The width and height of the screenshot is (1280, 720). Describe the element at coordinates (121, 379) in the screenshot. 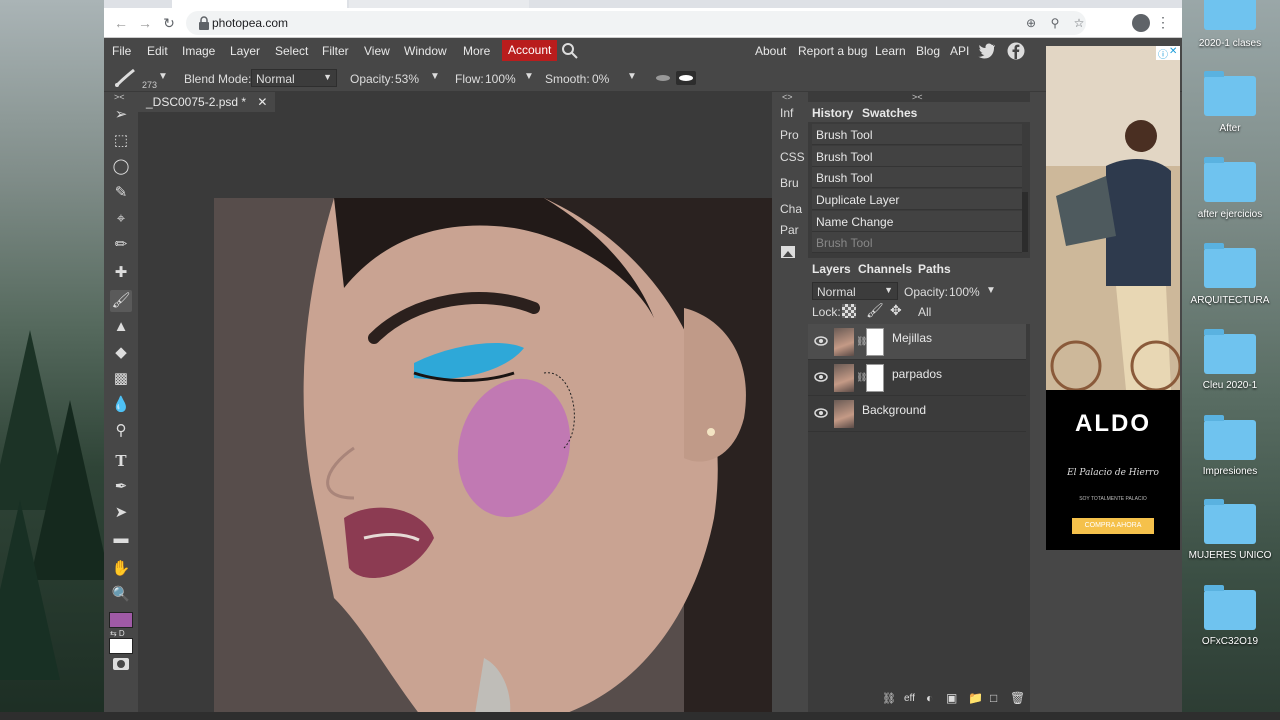

I see `gradient-tool-icon: ▩` at that location.